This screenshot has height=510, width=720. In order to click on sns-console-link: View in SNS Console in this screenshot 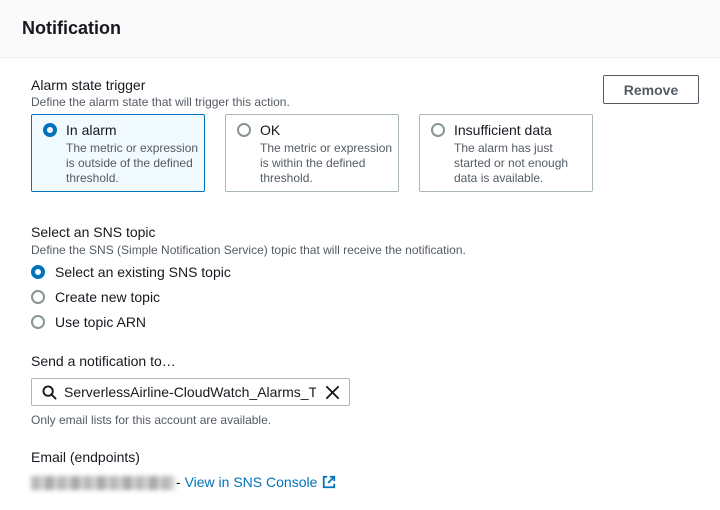, I will do `click(261, 482)`.